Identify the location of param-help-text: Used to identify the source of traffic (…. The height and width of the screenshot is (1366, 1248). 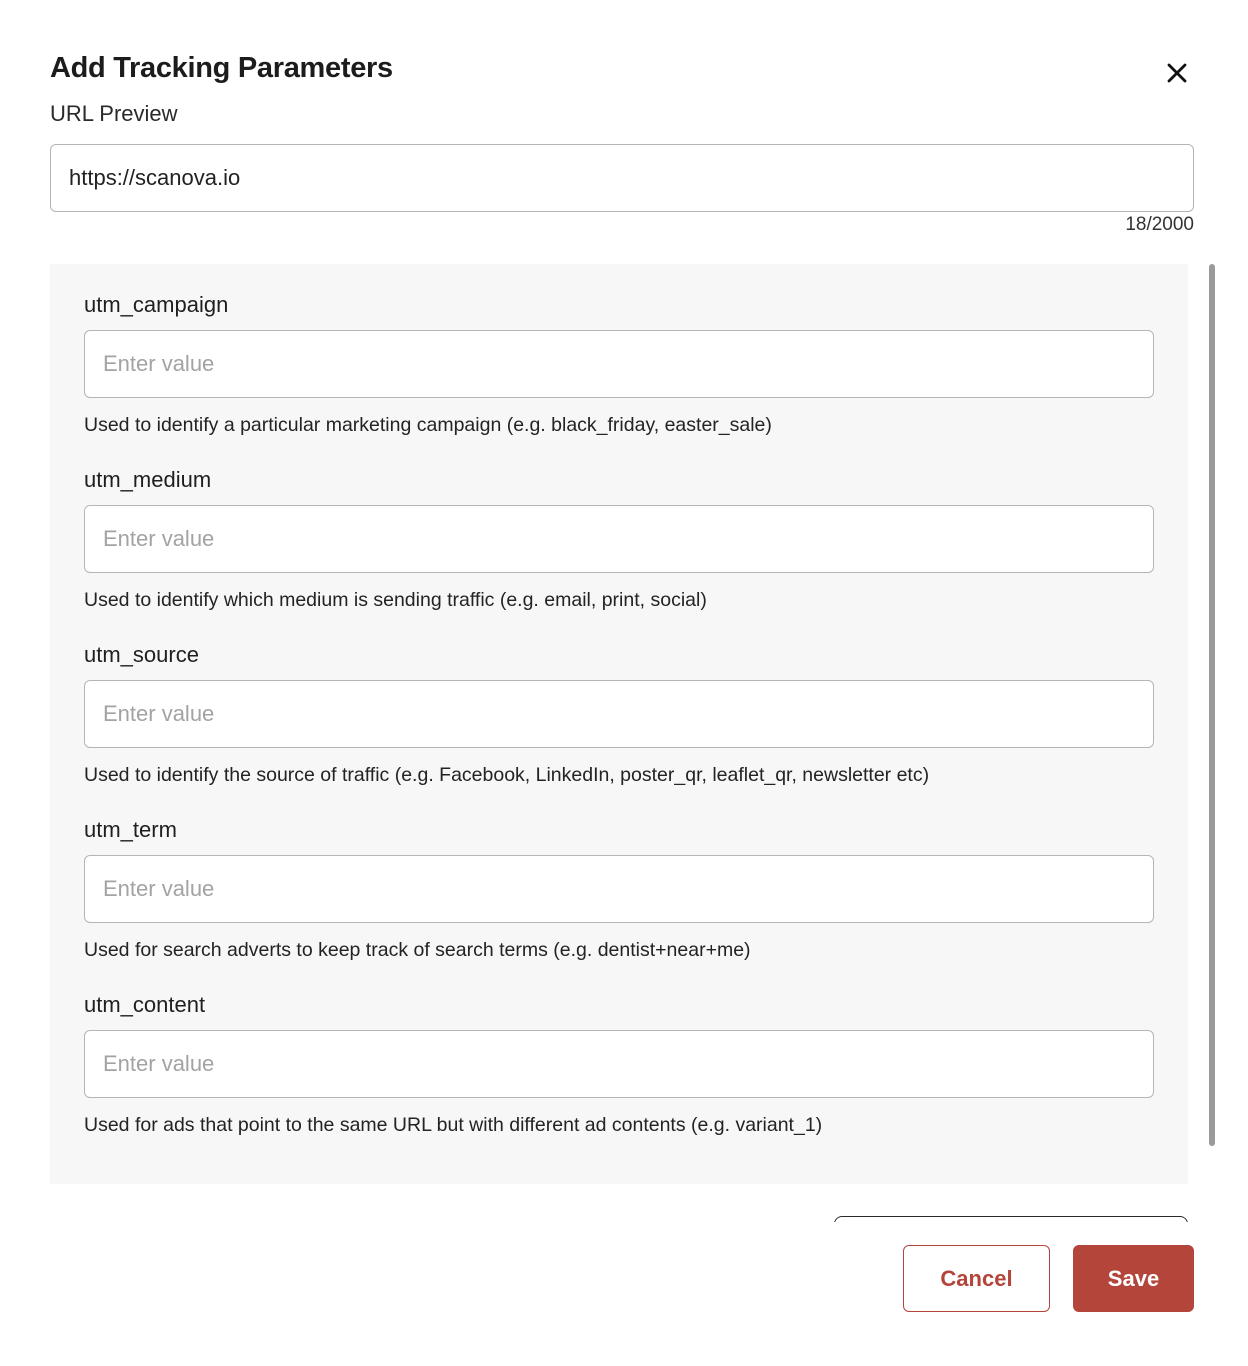
(507, 775).